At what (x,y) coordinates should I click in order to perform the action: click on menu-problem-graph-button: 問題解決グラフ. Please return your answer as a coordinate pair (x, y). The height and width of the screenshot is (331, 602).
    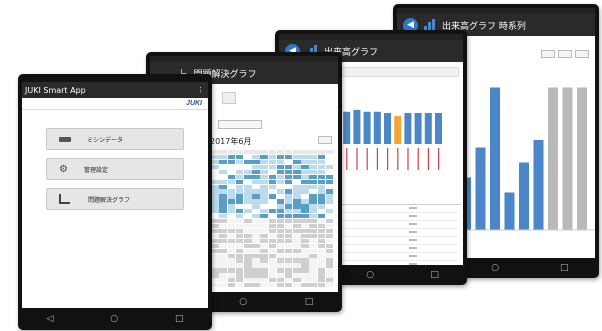
    Looking at the image, I should click on (115, 199).